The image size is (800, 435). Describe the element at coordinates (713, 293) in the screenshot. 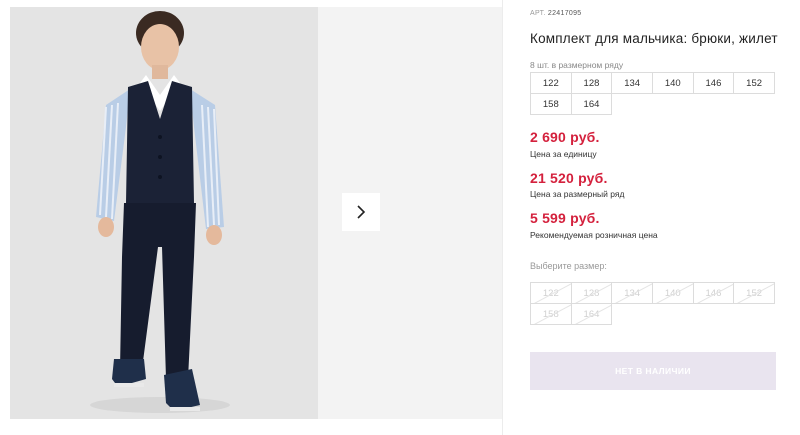

I see `size-option: 146` at that location.